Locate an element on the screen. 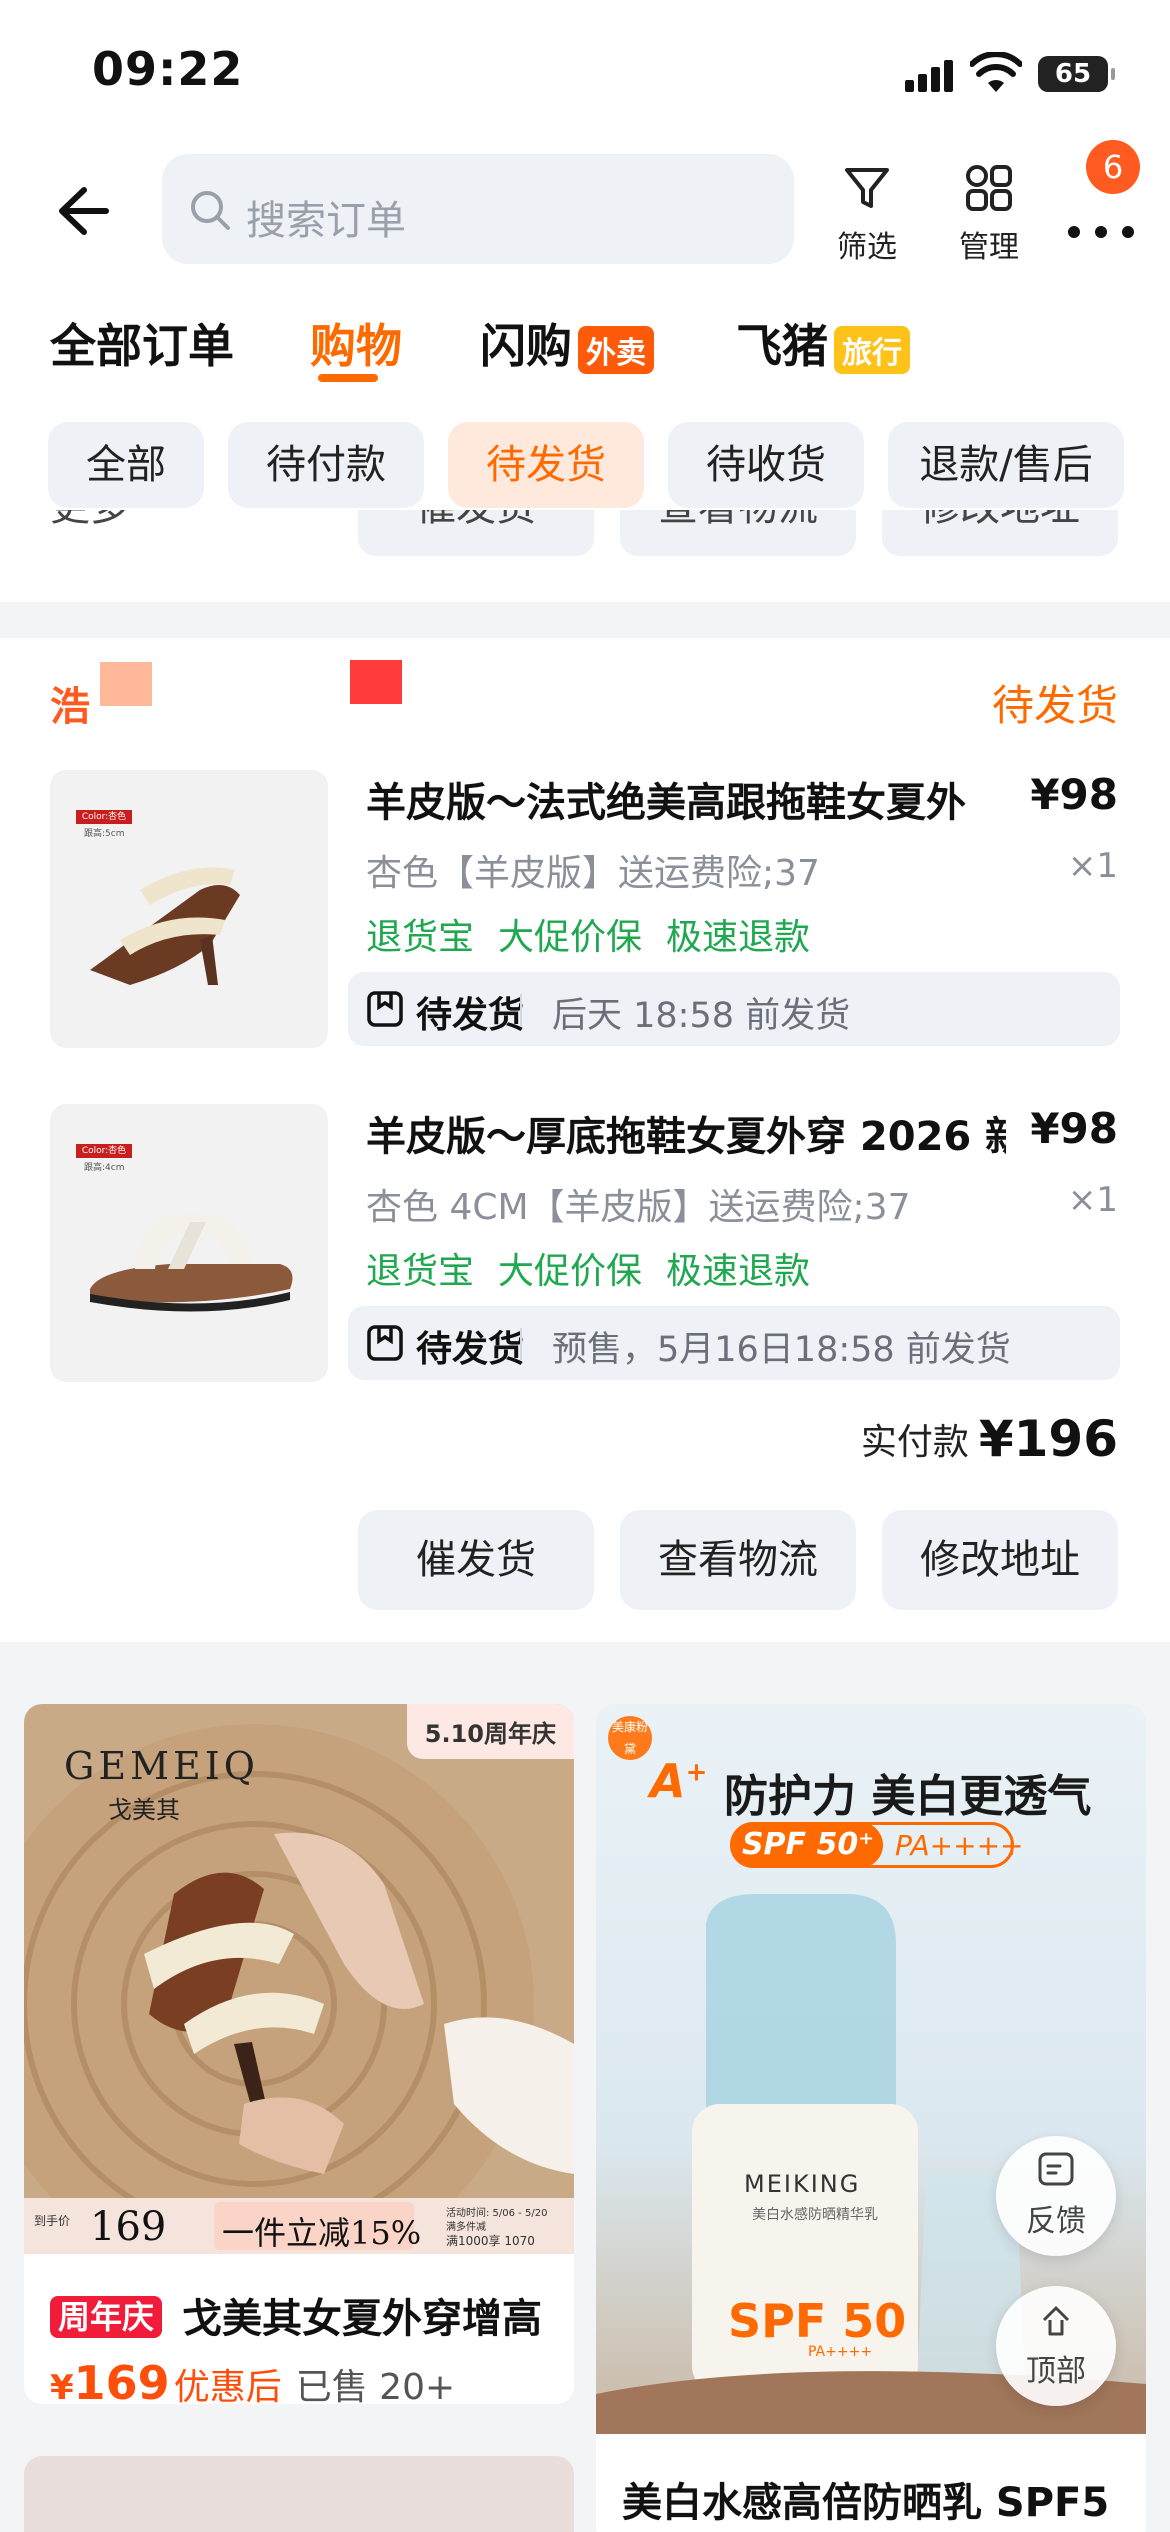 This screenshot has height=2532, width=1170. arrow-up-icon is located at coordinates (1056, 2321).